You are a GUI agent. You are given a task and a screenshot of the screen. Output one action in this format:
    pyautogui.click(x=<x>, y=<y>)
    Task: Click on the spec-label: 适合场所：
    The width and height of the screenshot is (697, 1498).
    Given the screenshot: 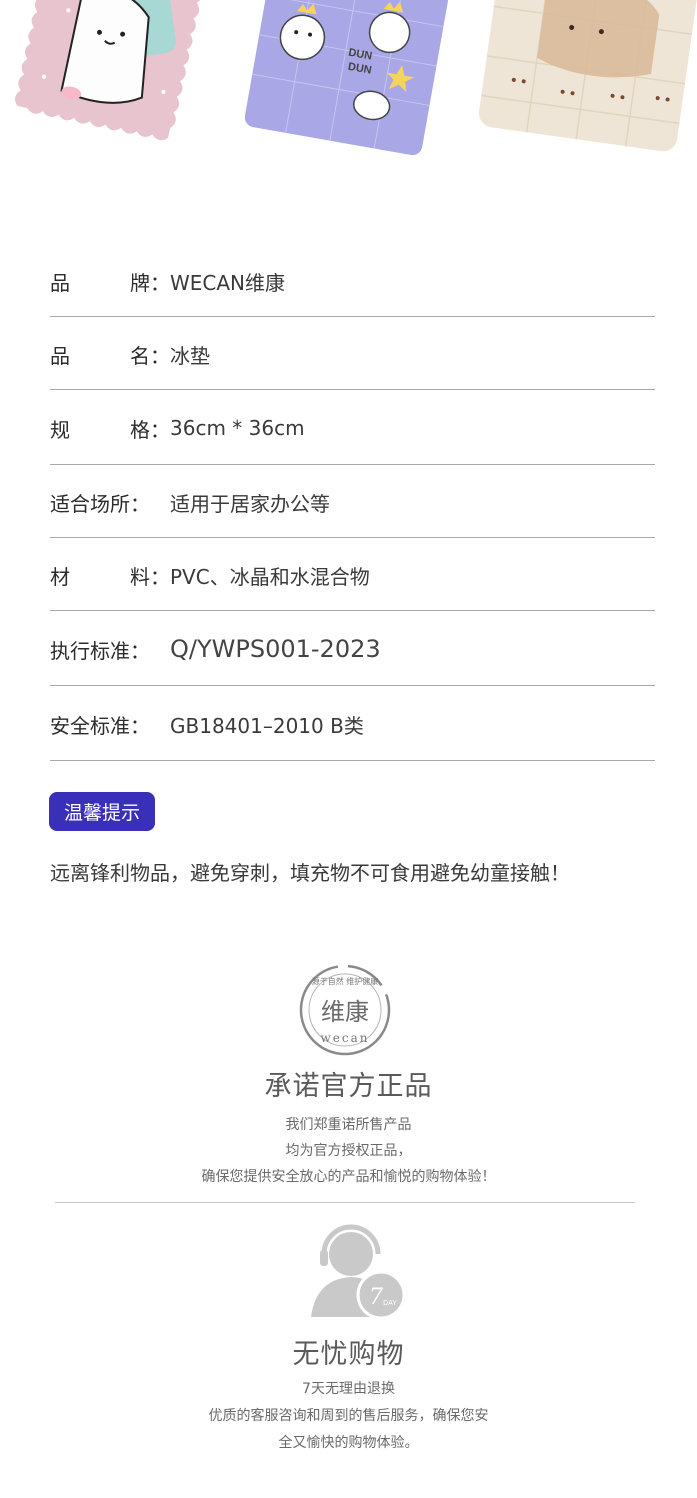 What is the action you would take?
    pyautogui.click(x=100, y=503)
    